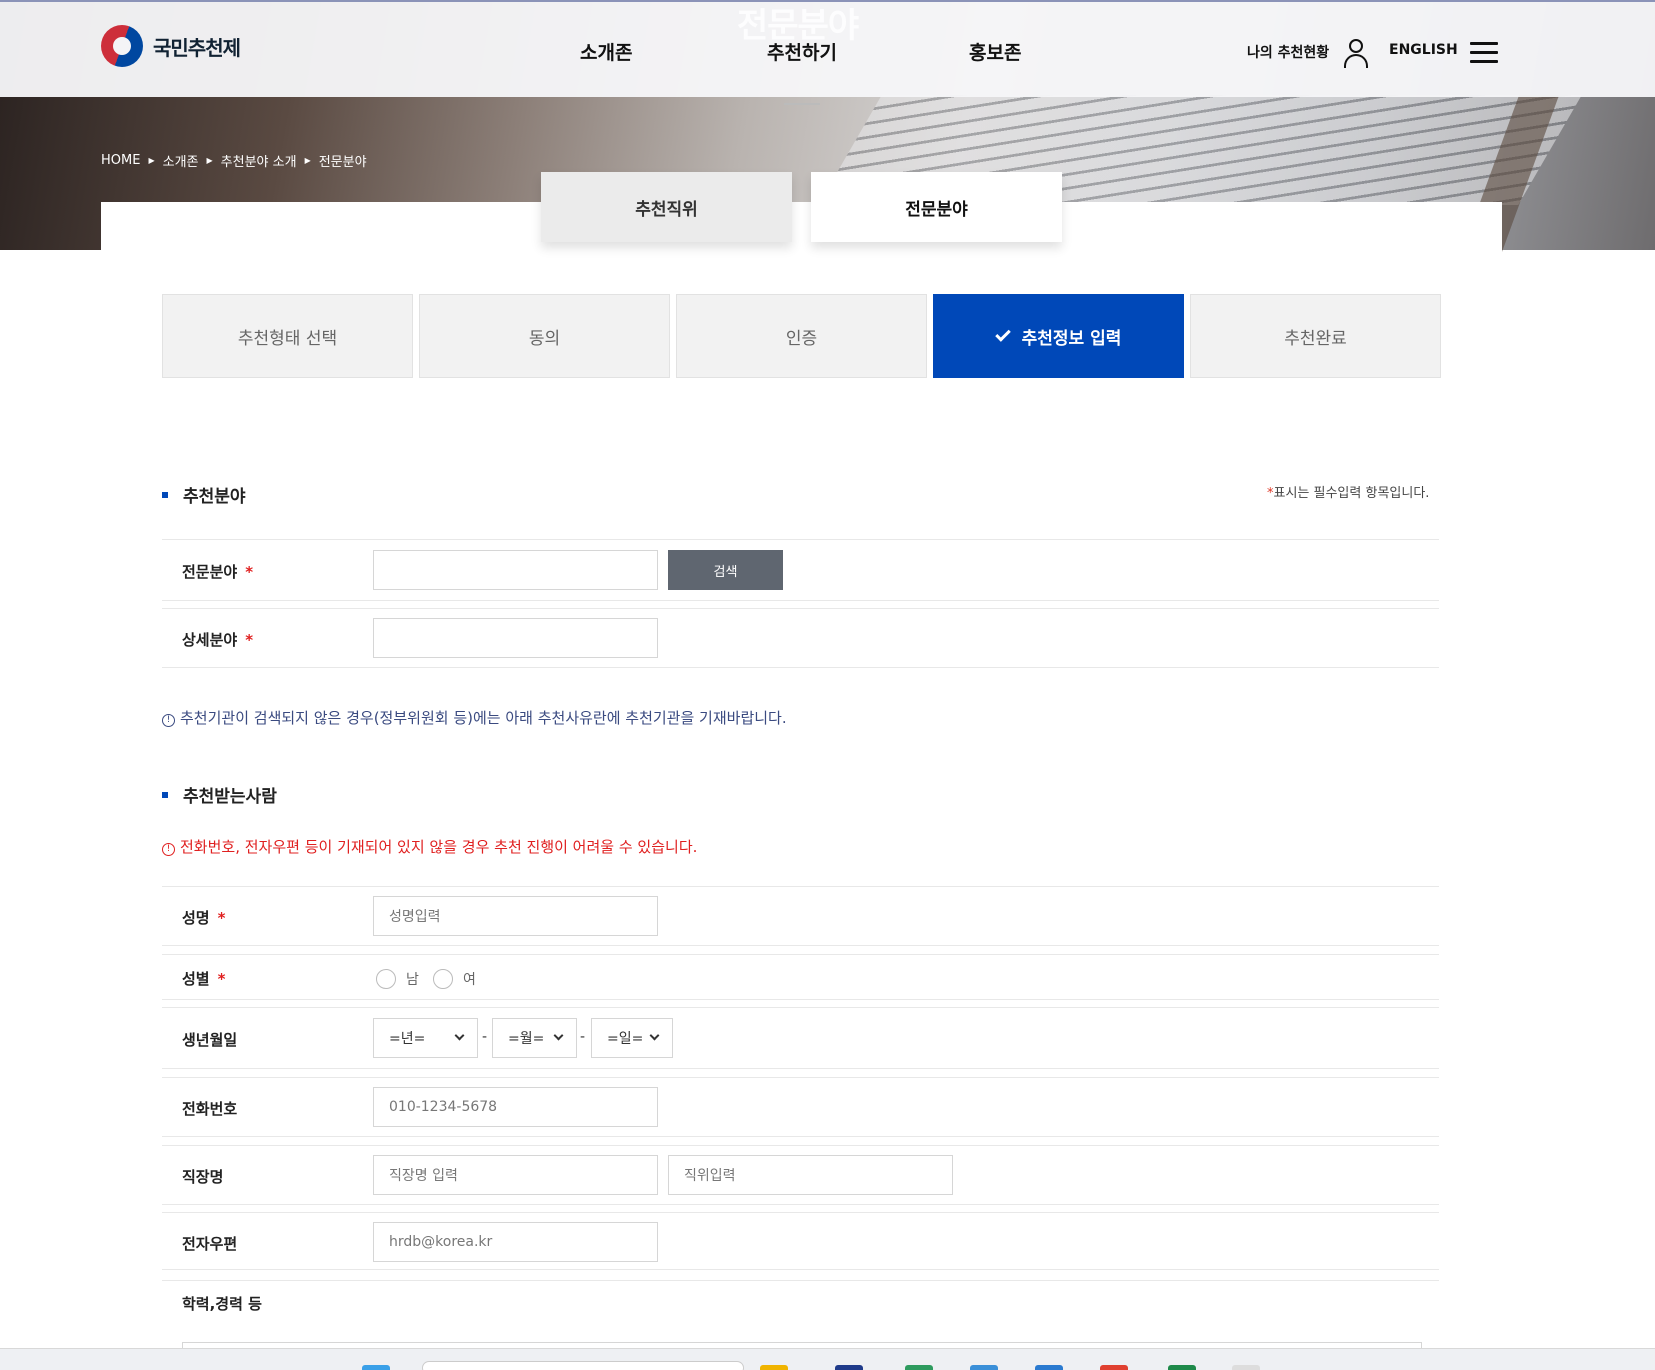 Image resolution: width=1655 pixels, height=1370 pixels. I want to click on breadcrumb-intro: 소개존, so click(181, 160).